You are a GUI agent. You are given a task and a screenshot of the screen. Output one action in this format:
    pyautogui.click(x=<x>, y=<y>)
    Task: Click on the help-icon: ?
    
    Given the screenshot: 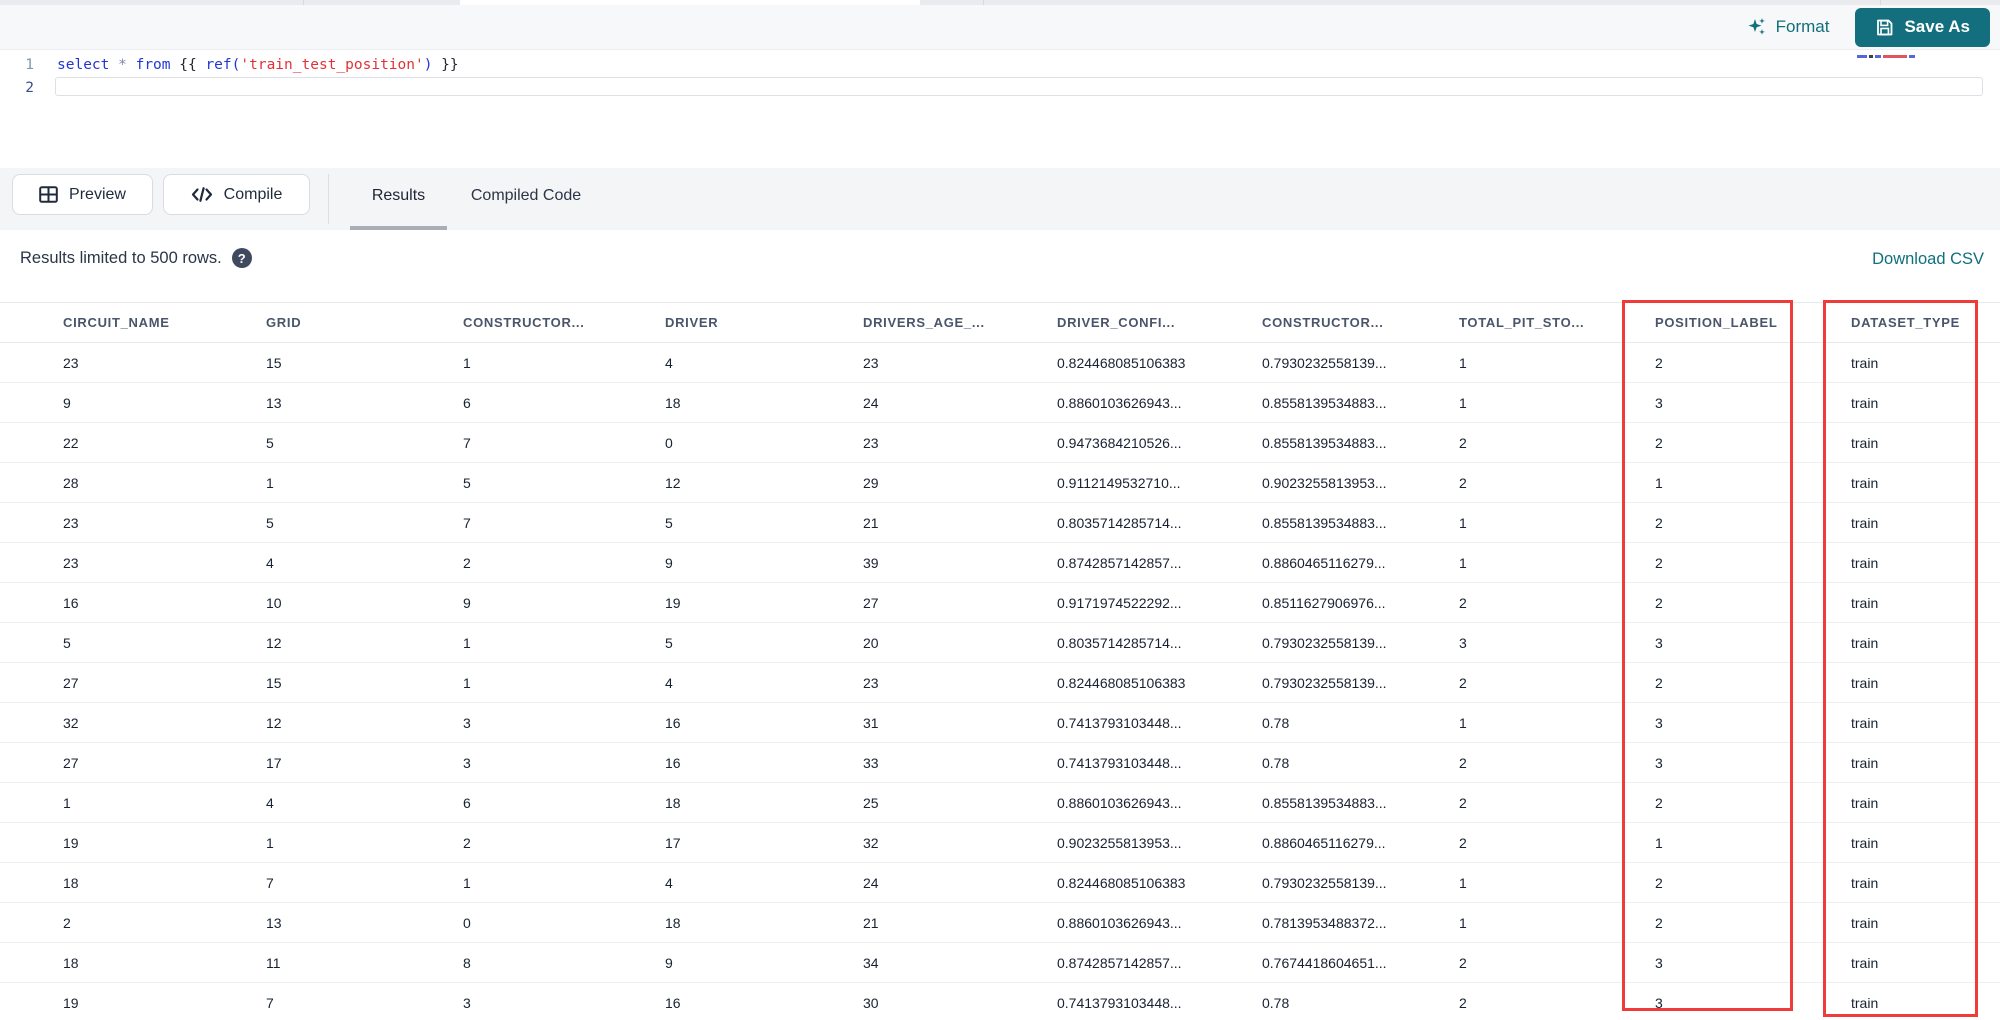 What is the action you would take?
    pyautogui.click(x=241, y=258)
    